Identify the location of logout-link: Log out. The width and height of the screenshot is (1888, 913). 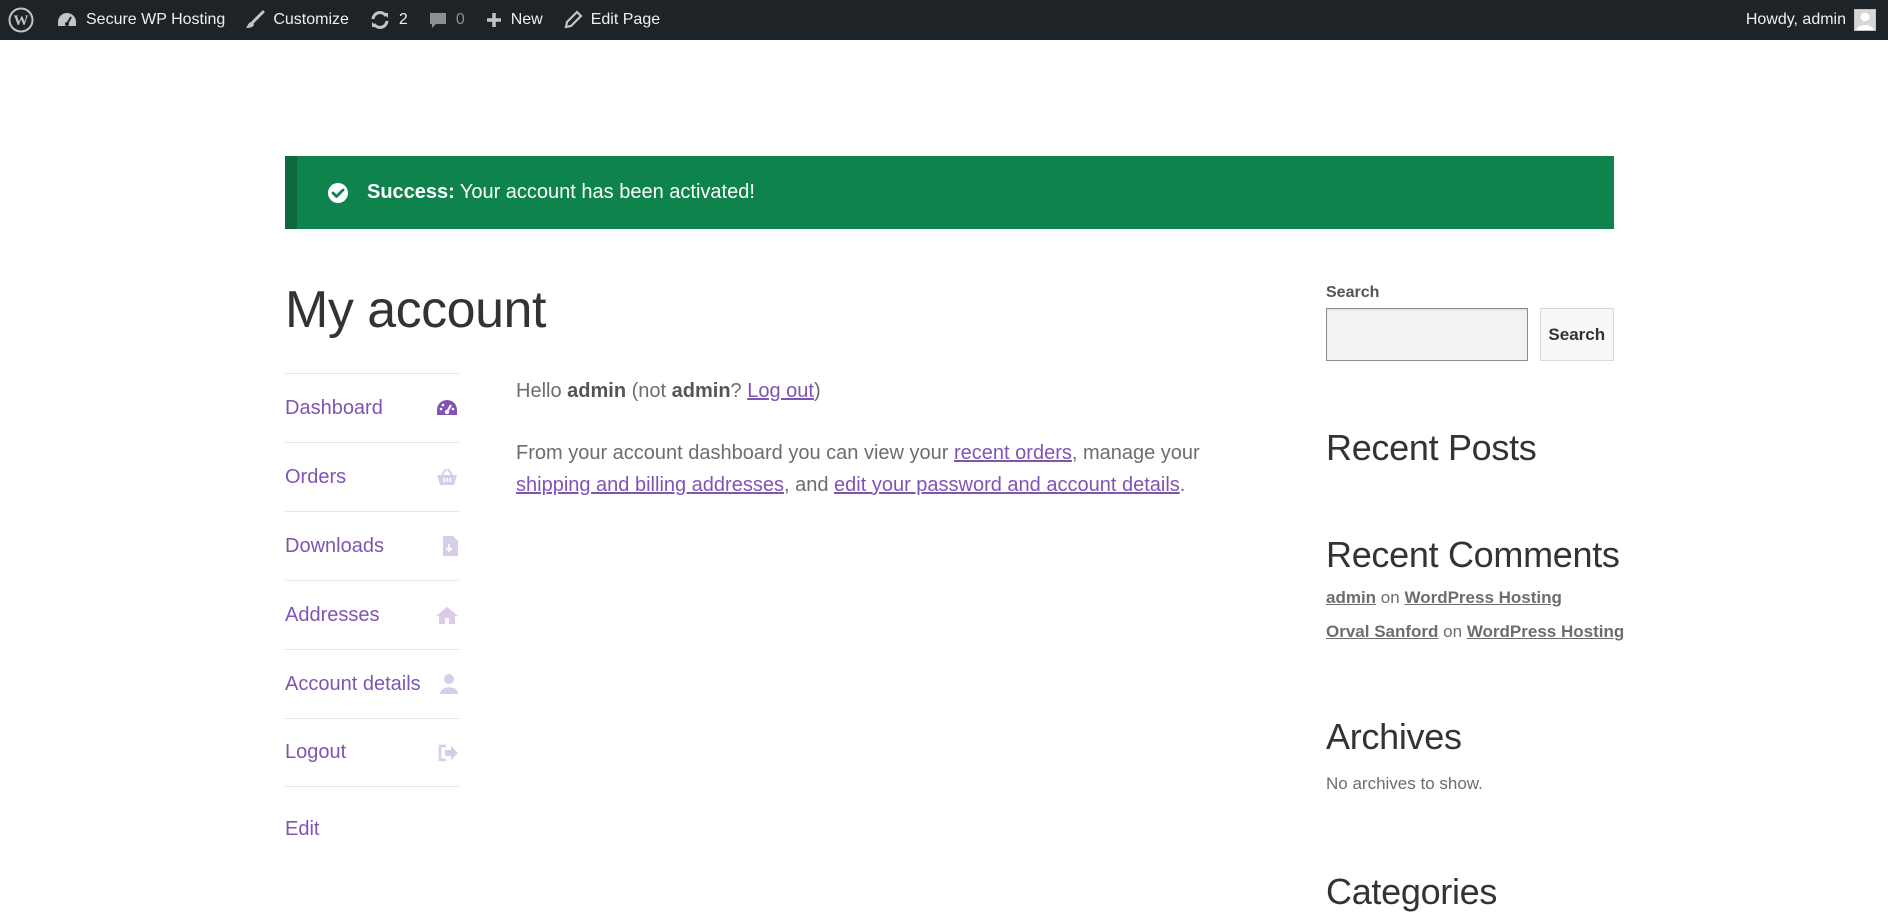
(780, 391).